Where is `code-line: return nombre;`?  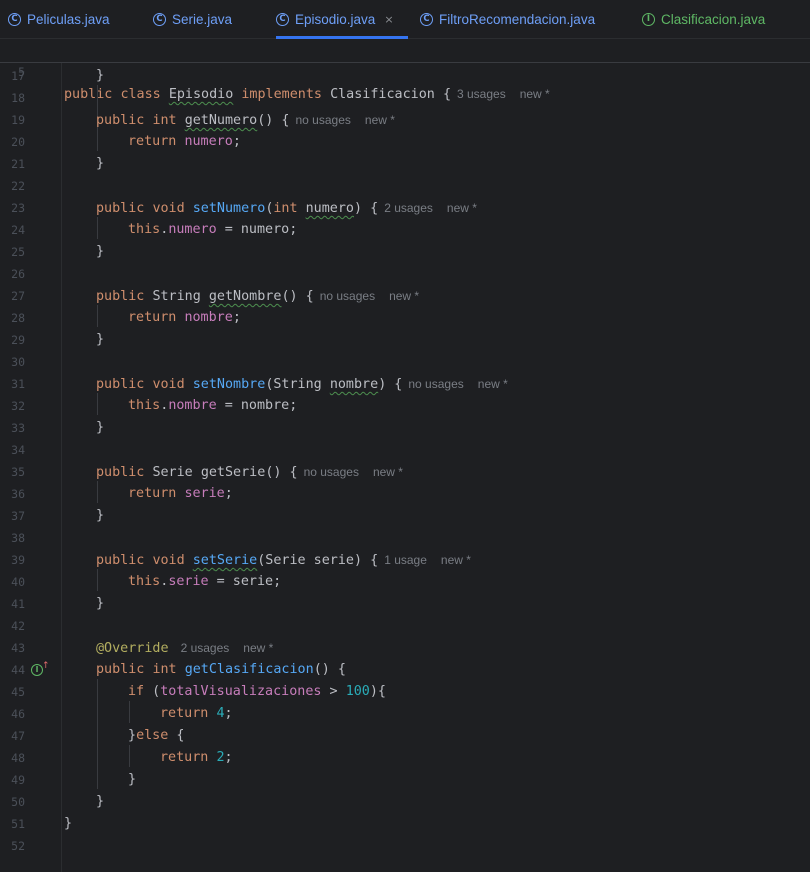
code-line: return nombre; is located at coordinates (184, 318).